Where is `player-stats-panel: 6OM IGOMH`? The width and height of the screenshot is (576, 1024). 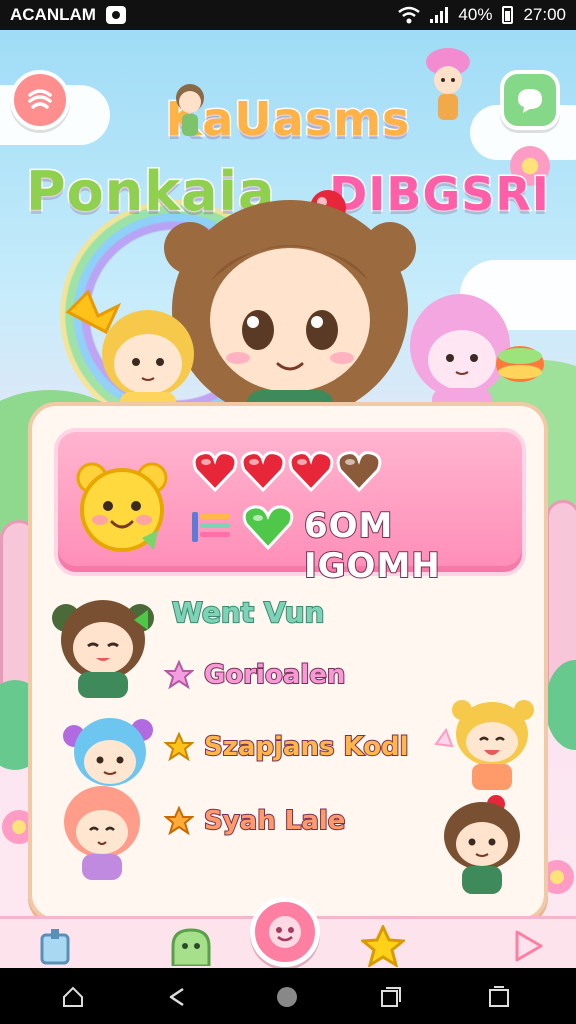 player-stats-panel: 6OM IGOMH is located at coordinates (290, 507).